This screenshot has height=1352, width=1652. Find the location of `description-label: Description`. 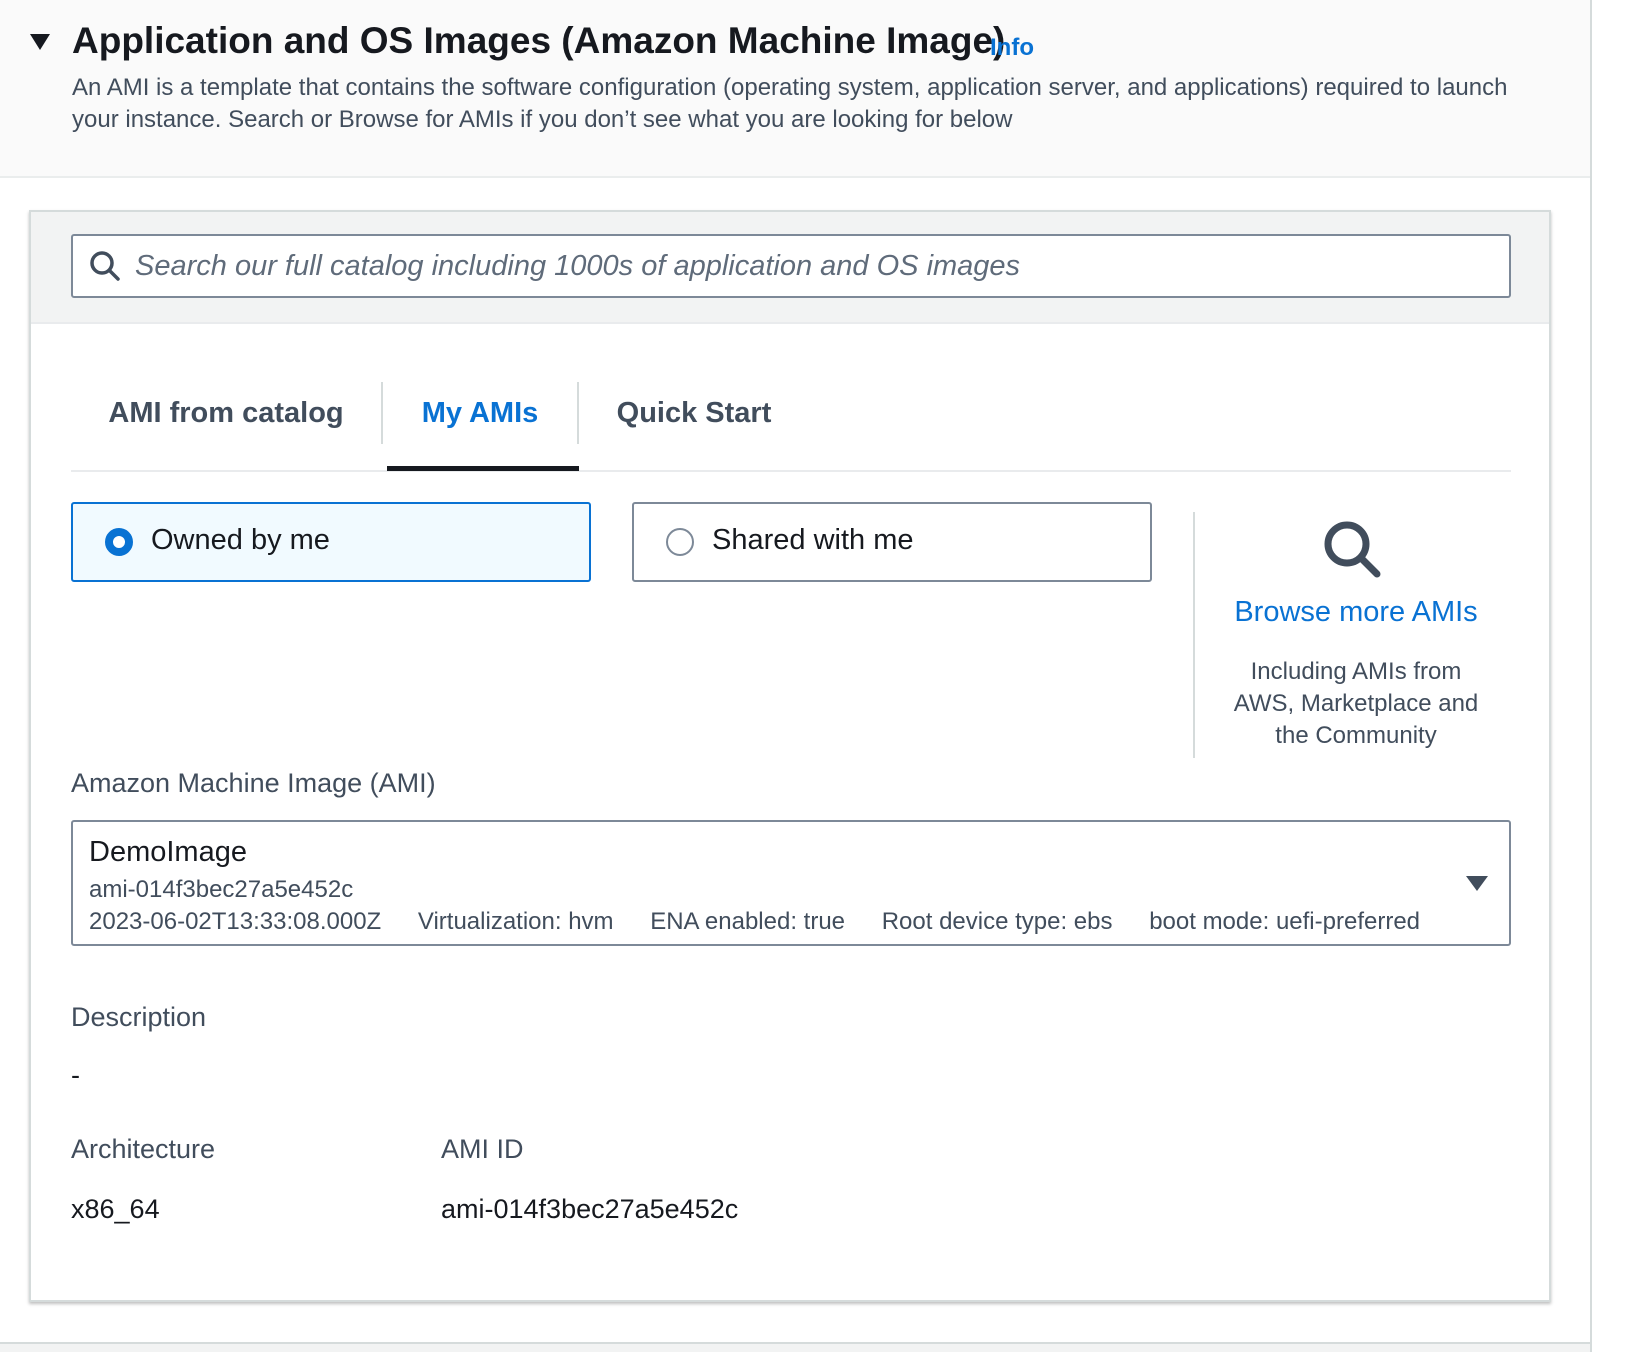

description-label: Description is located at coordinates (139, 1017).